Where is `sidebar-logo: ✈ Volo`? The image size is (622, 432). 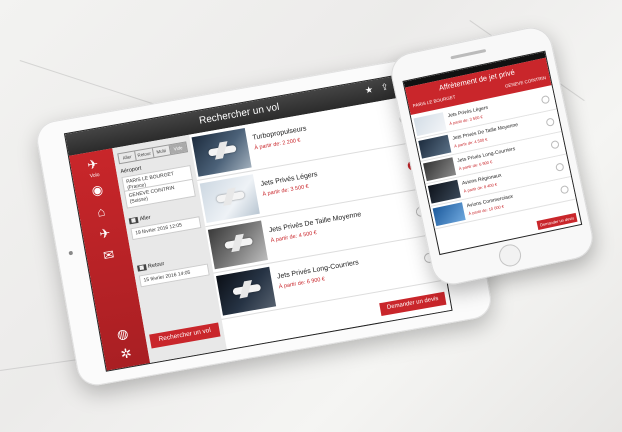 sidebar-logo: ✈ Volo is located at coordinates (93, 168).